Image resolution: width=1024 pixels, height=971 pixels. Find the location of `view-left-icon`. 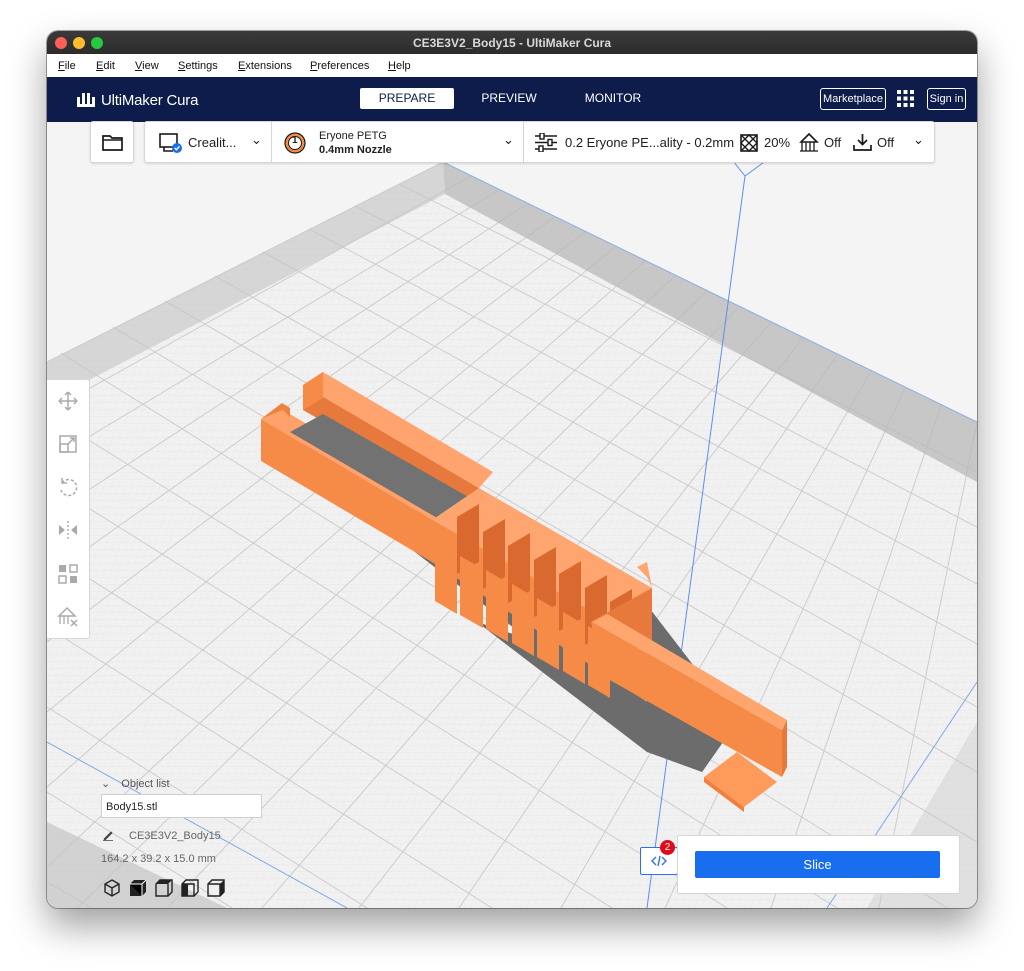

view-left-icon is located at coordinates (190, 888).